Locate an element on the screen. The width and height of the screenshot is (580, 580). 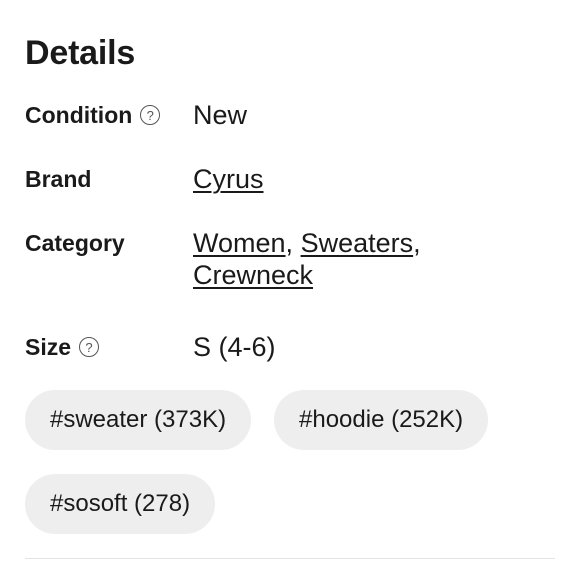
brand-label: Brand is located at coordinates (58, 179).